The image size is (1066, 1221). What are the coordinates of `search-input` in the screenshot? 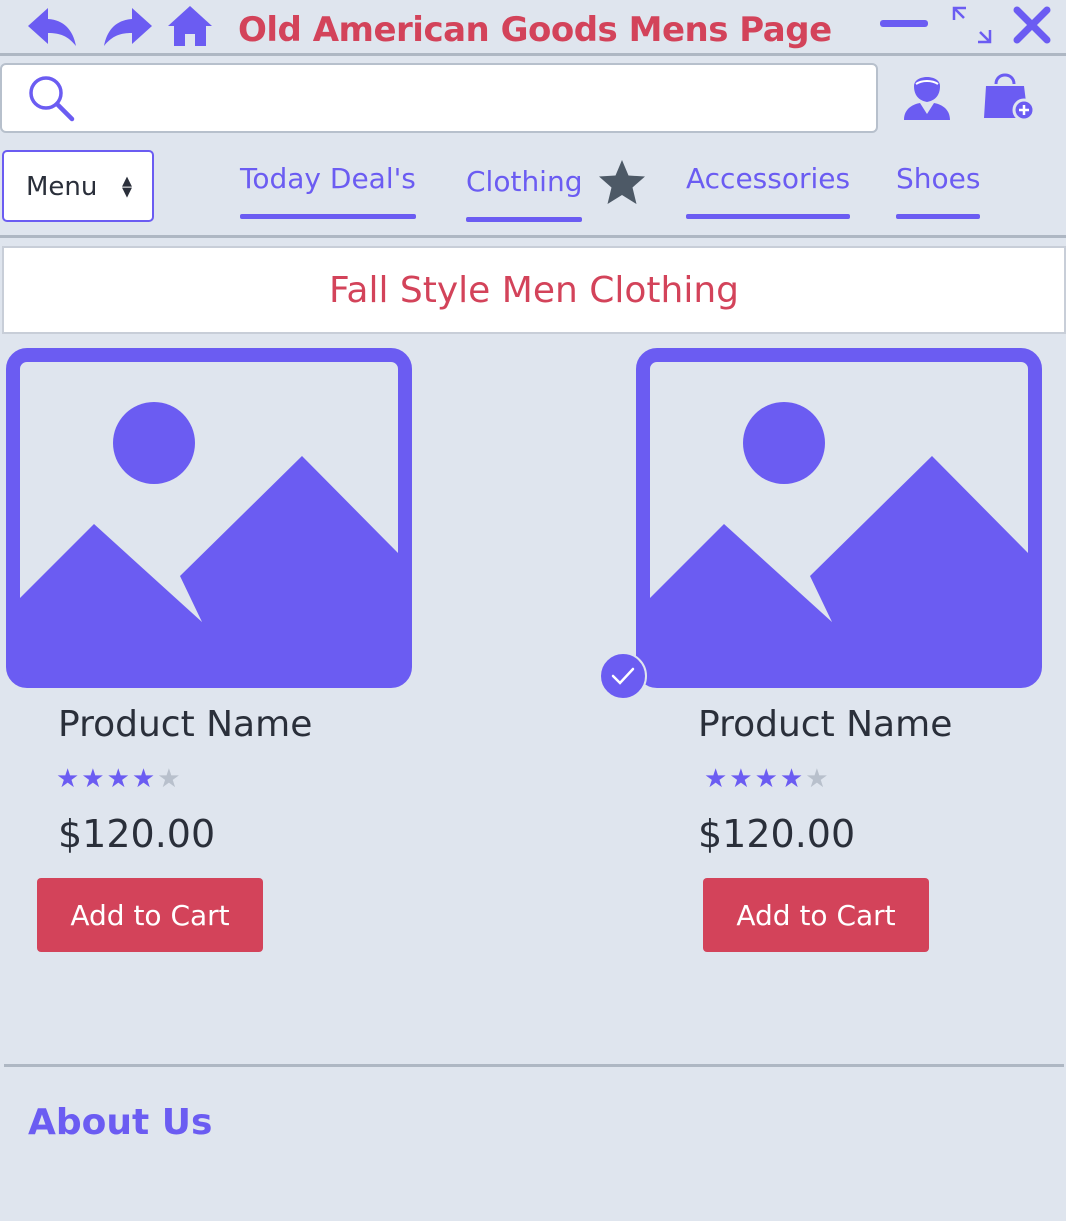 It's located at (479, 99).